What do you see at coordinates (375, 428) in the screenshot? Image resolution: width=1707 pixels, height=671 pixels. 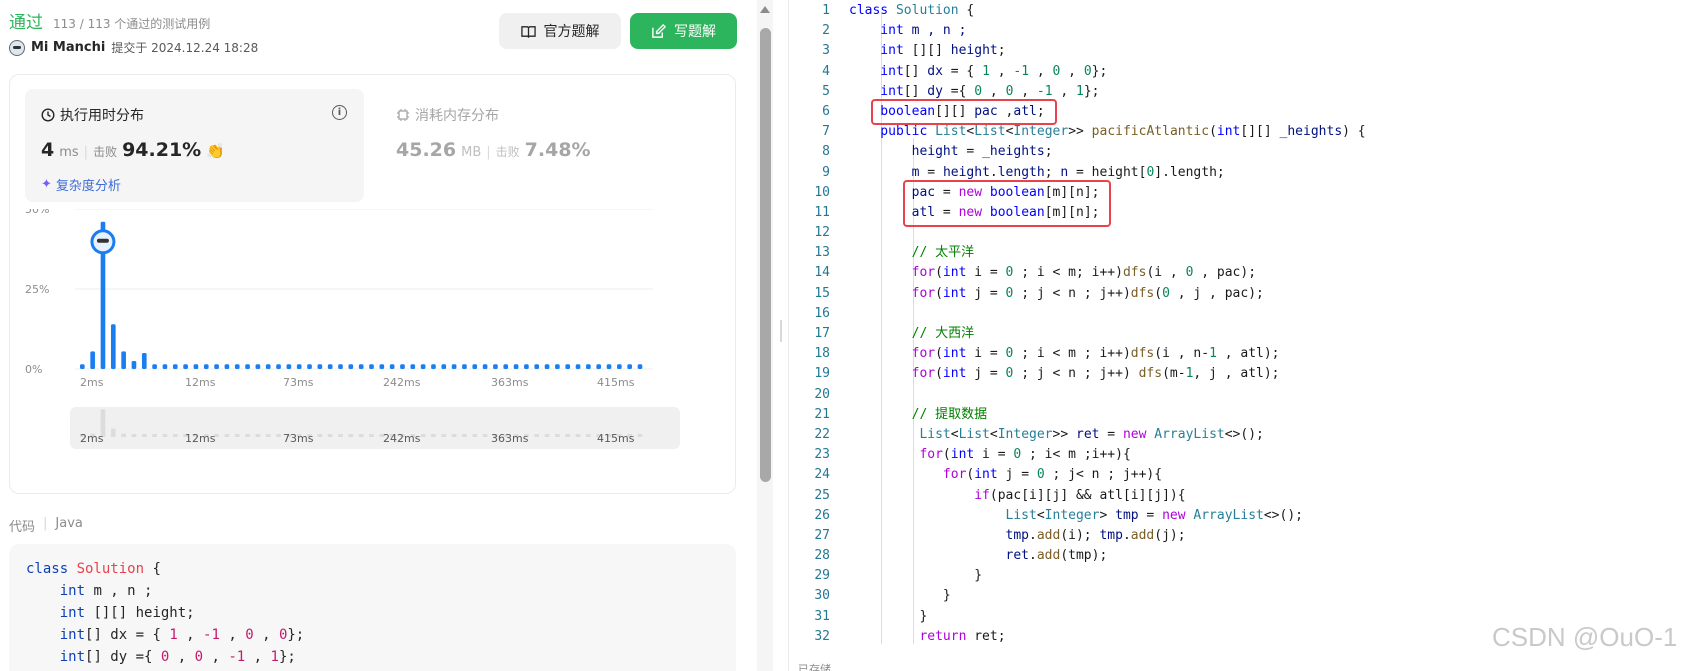 I see `range-slider` at bounding box center [375, 428].